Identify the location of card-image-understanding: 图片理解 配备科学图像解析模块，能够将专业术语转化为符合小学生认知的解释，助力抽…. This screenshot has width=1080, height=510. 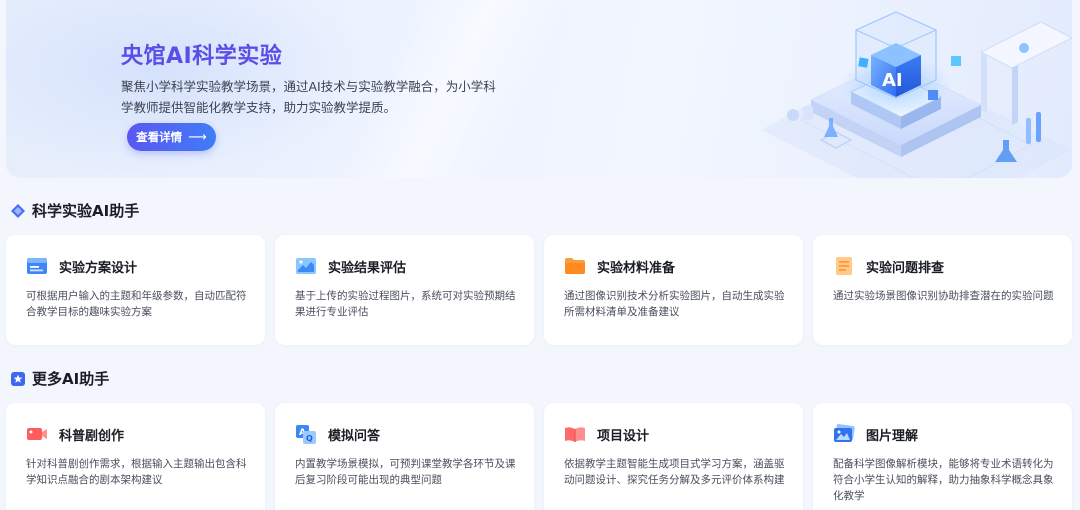
(942, 456).